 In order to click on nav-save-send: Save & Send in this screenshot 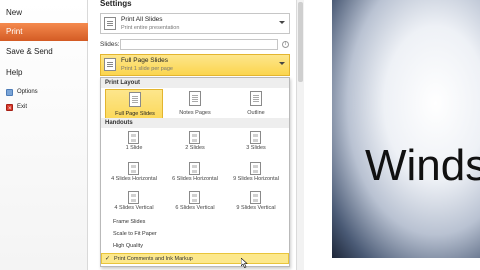, I will do `click(43, 52)`.